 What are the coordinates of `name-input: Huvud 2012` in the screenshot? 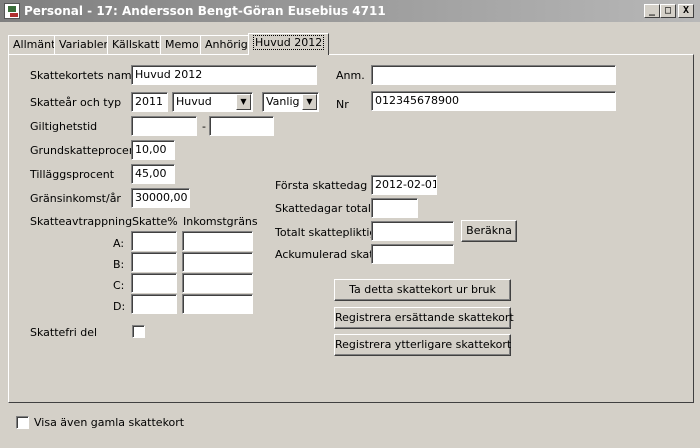 It's located at (224, 75).